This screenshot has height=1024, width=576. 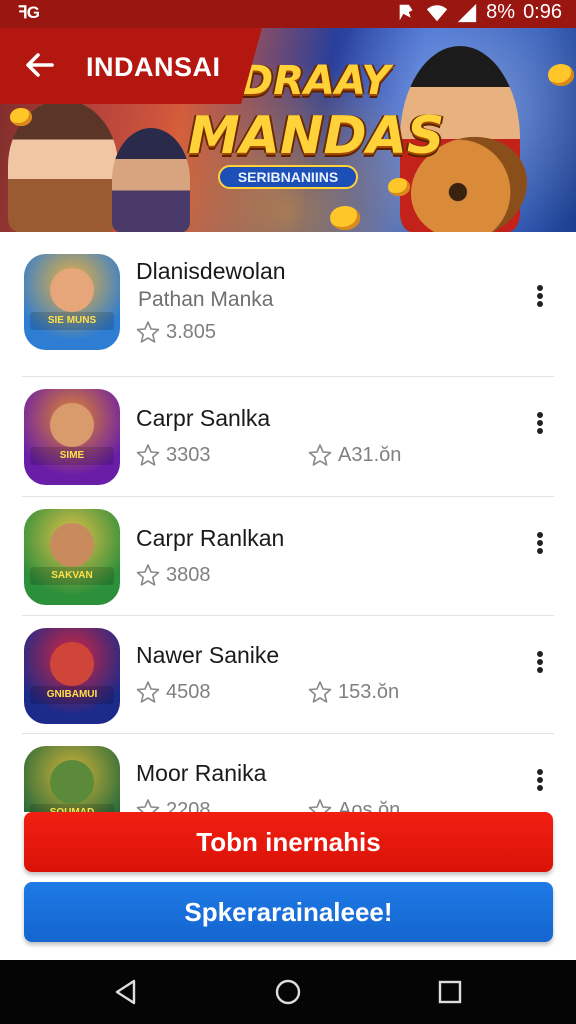 I want to click on game-thumbnail: GNIBAMUI, so click(x=72, y=676).